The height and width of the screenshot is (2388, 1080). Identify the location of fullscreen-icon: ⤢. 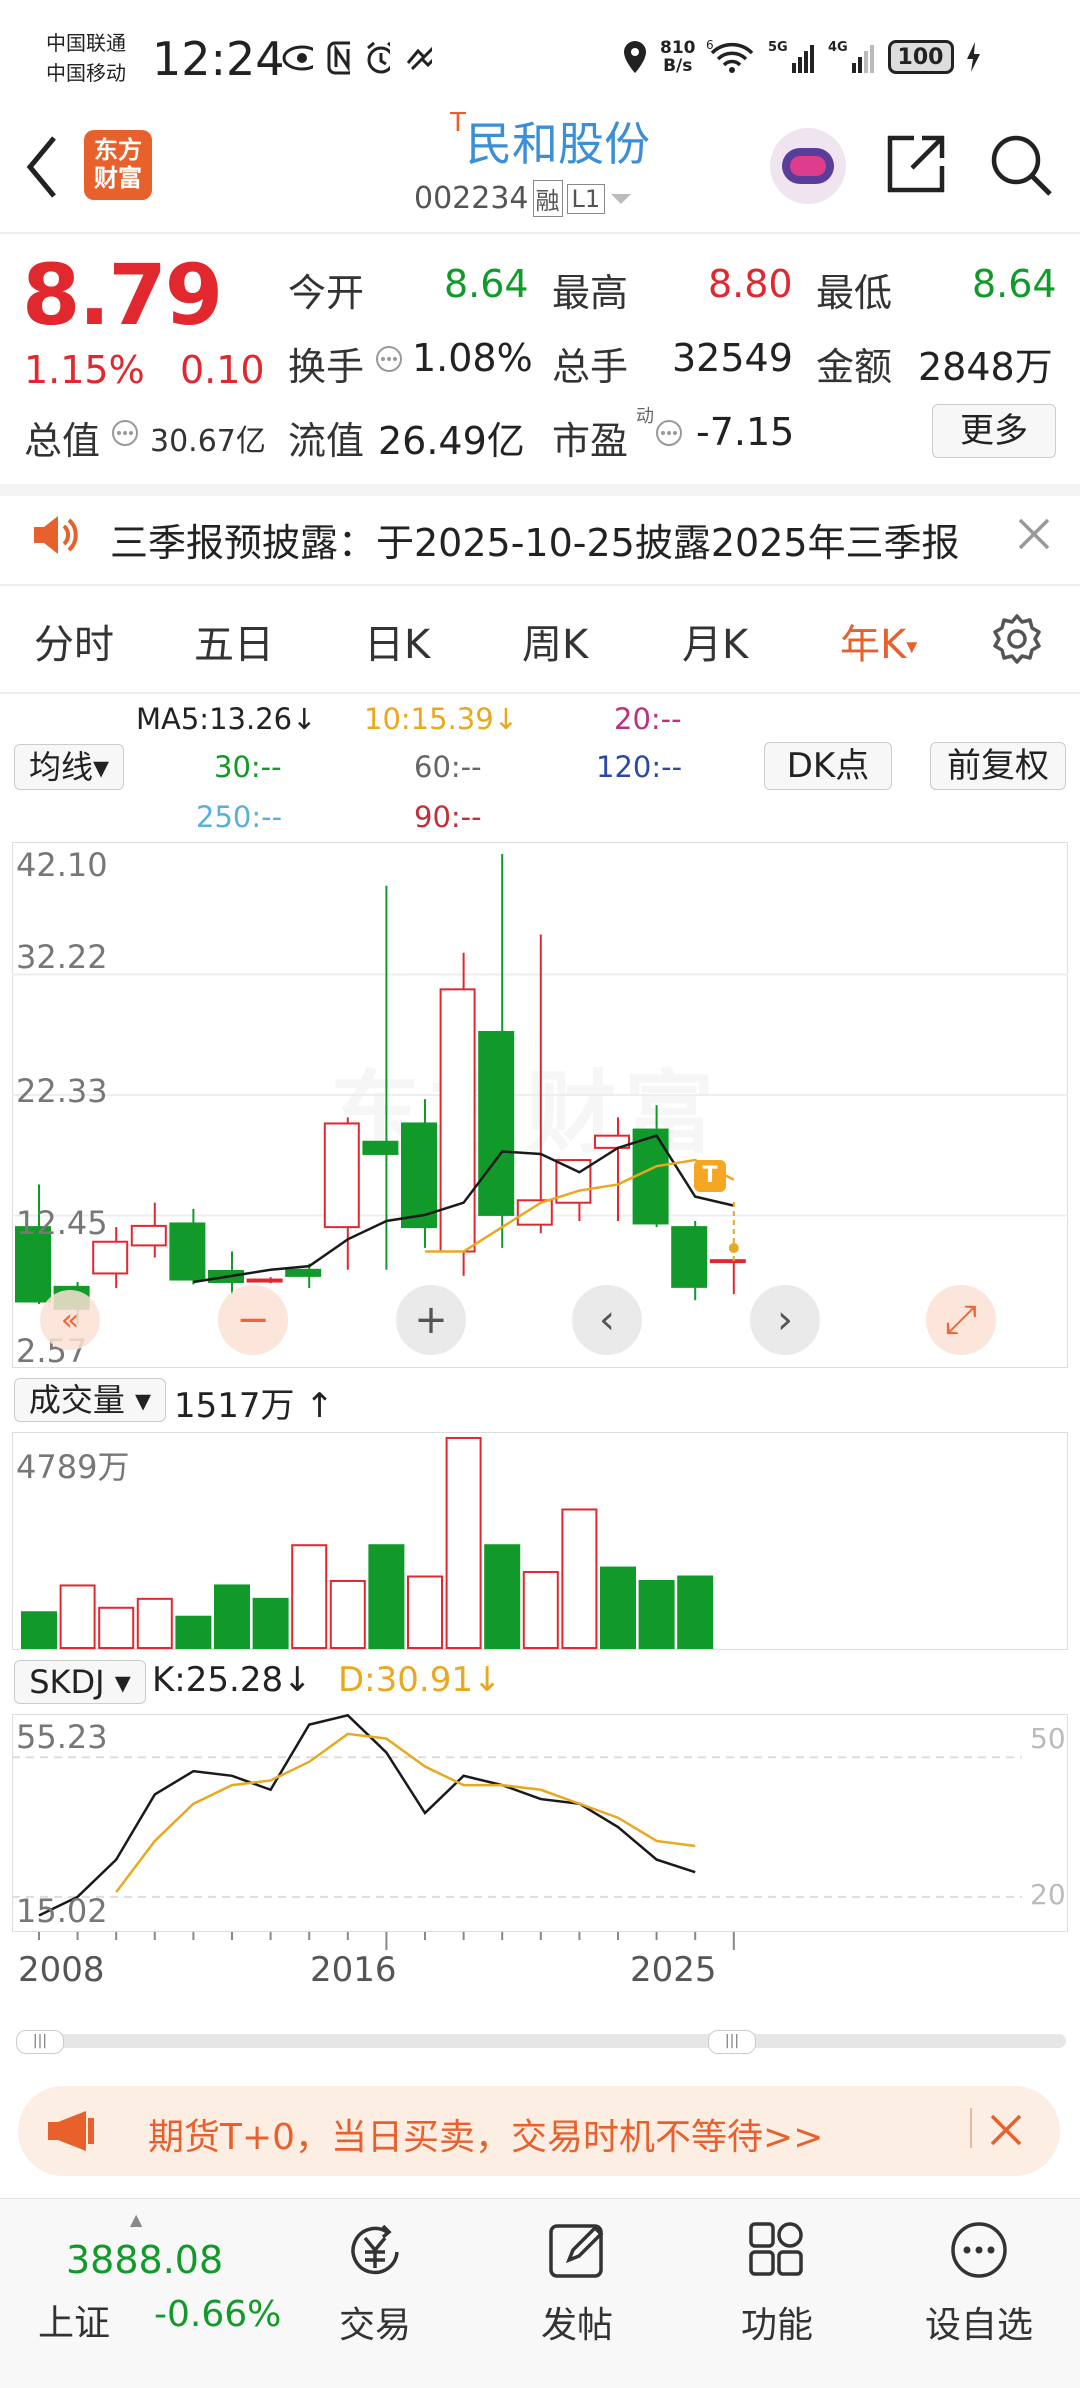
(961, 1320).